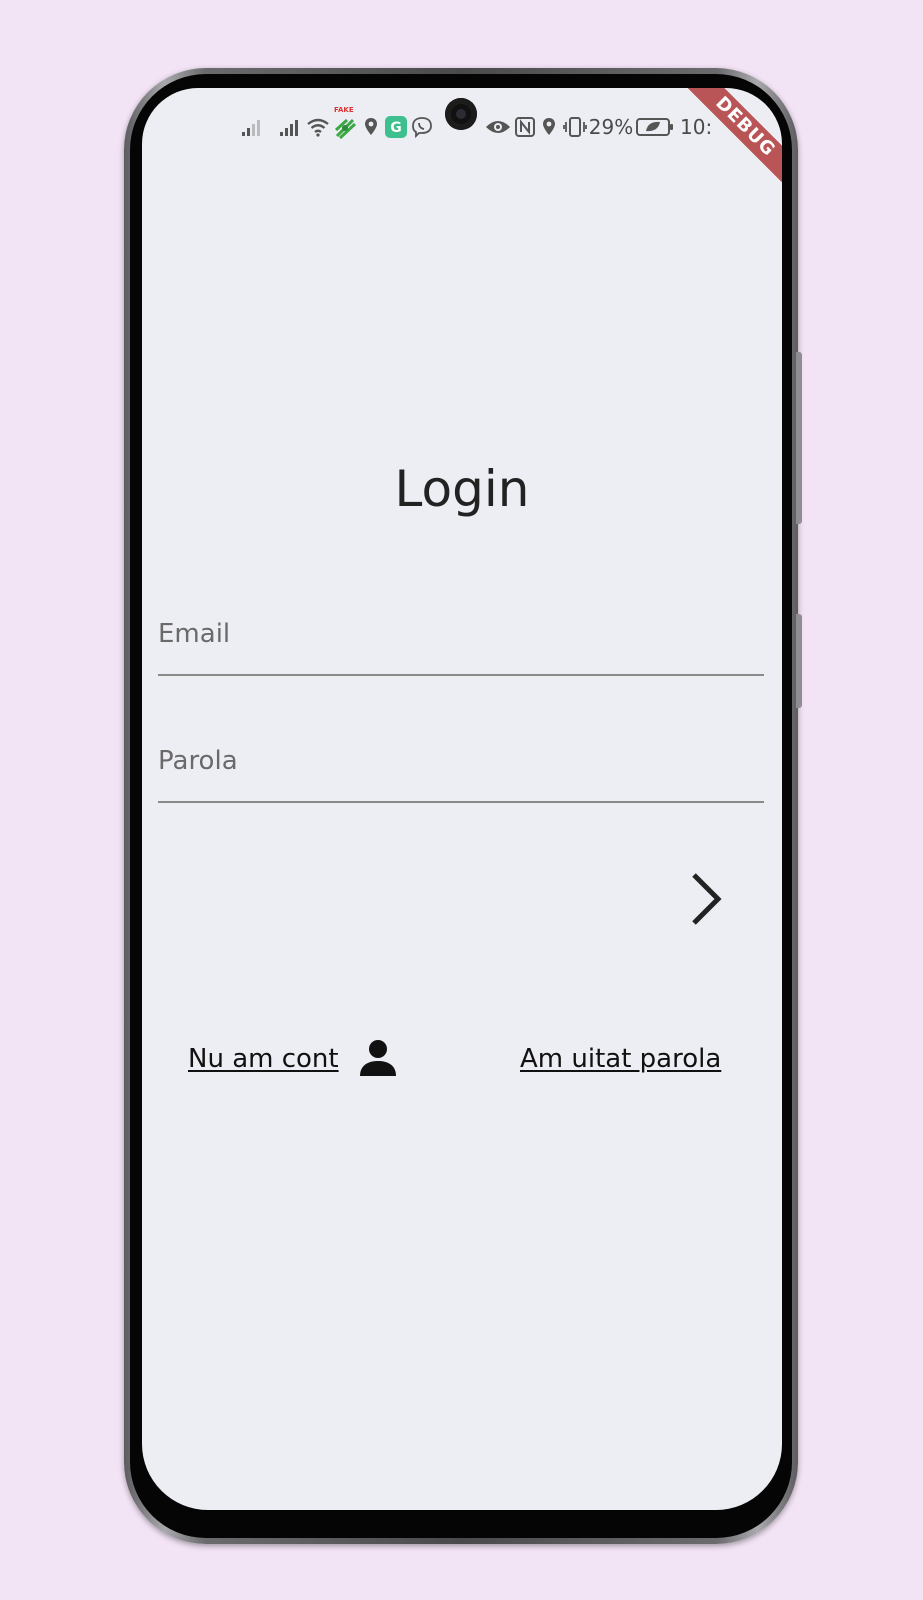 The width and height of the screenshot is (923, 1600). I want to click on signal-icon, so click(290, 127).